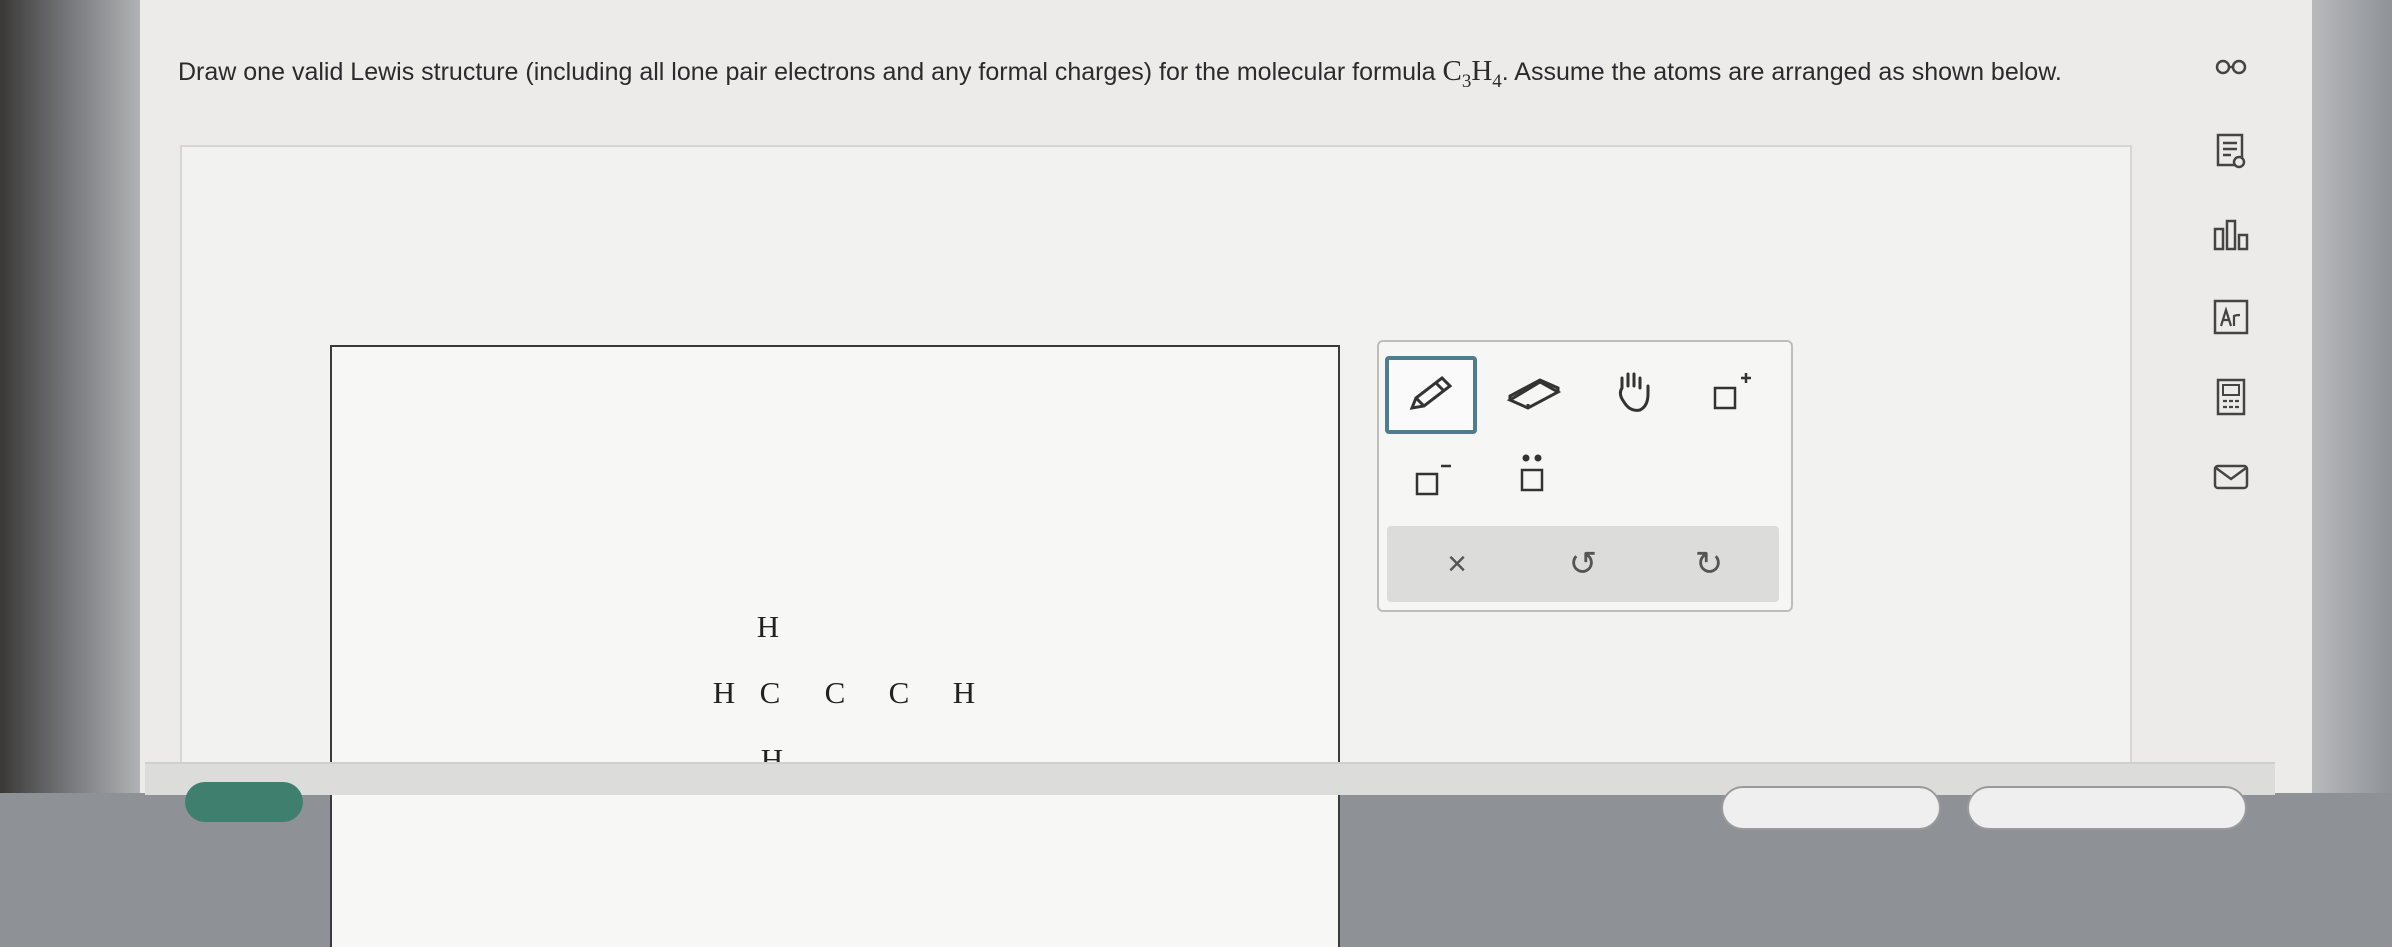 The width and height of the screenshot is (2392, 947). What do you see at coordinates (770, 693) in the screenshot?
I see `atom-c1: C` at bounding box center [770, 693].